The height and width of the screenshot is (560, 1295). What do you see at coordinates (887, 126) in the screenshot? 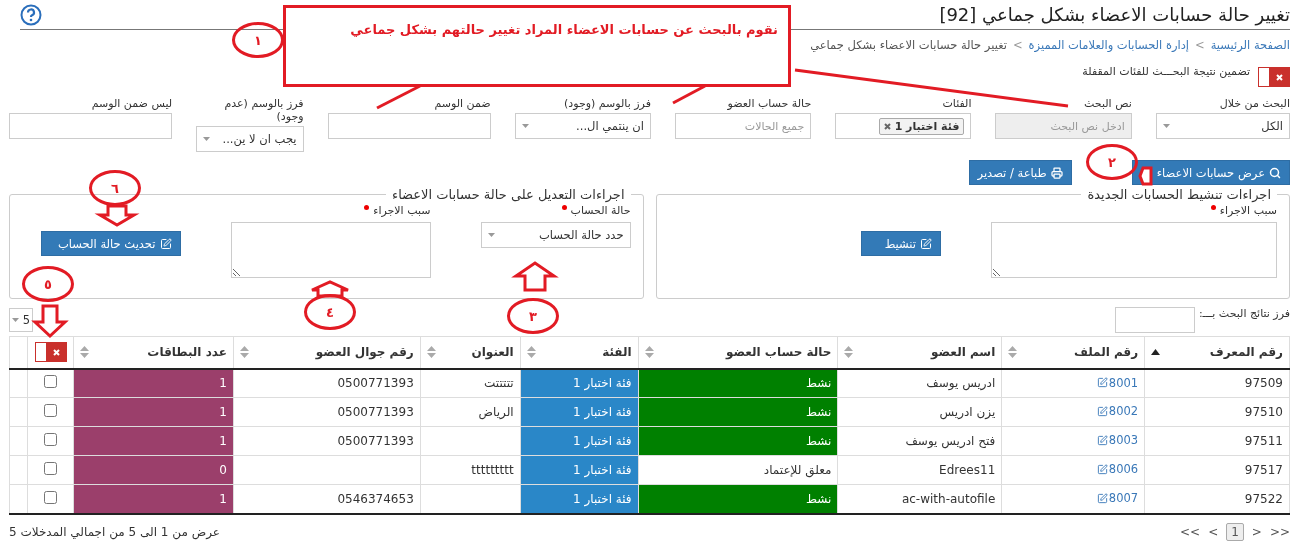
I see `close-icon` at bounding box center [887, 126].